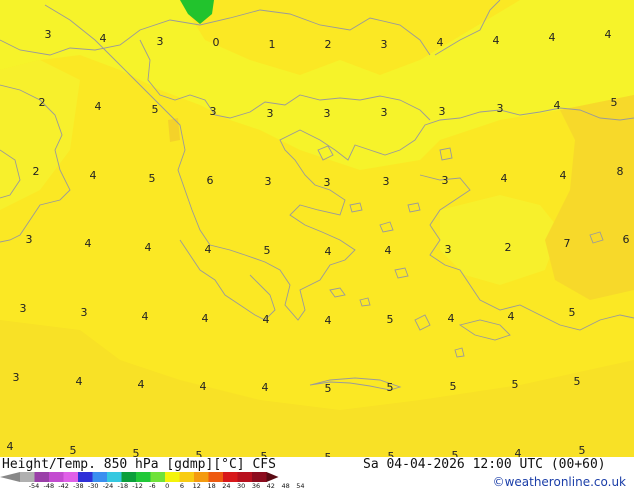 The width and height of the screenshot is (634, 491). I want to click on temperature-label: 7, so click(567, 243).